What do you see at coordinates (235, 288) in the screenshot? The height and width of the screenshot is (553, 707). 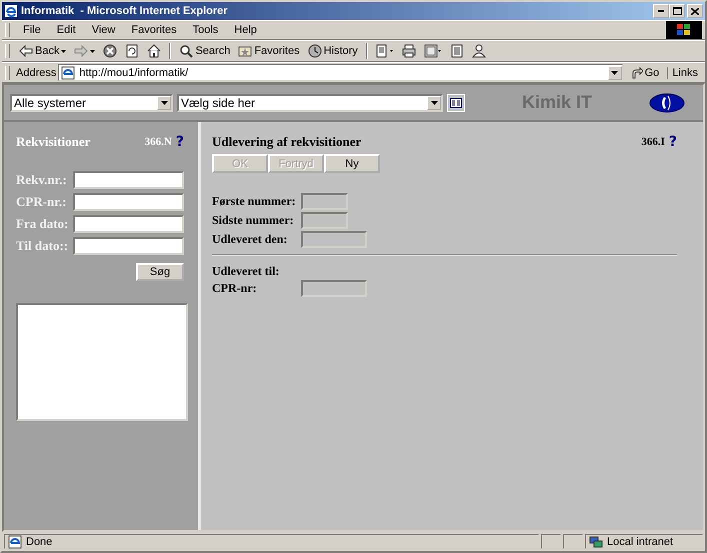 I see `field-label: CPR-nr:` at bounding box center [235, 288].